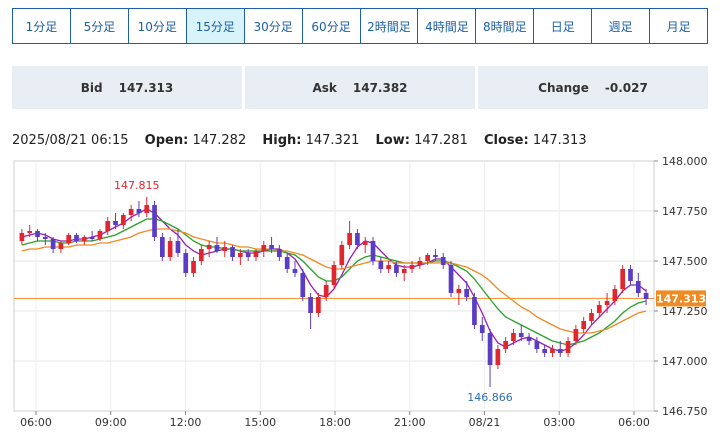 This screenshot has height=436, width=720. I want to click on change-box: Change -0.027, so click(593, 87).